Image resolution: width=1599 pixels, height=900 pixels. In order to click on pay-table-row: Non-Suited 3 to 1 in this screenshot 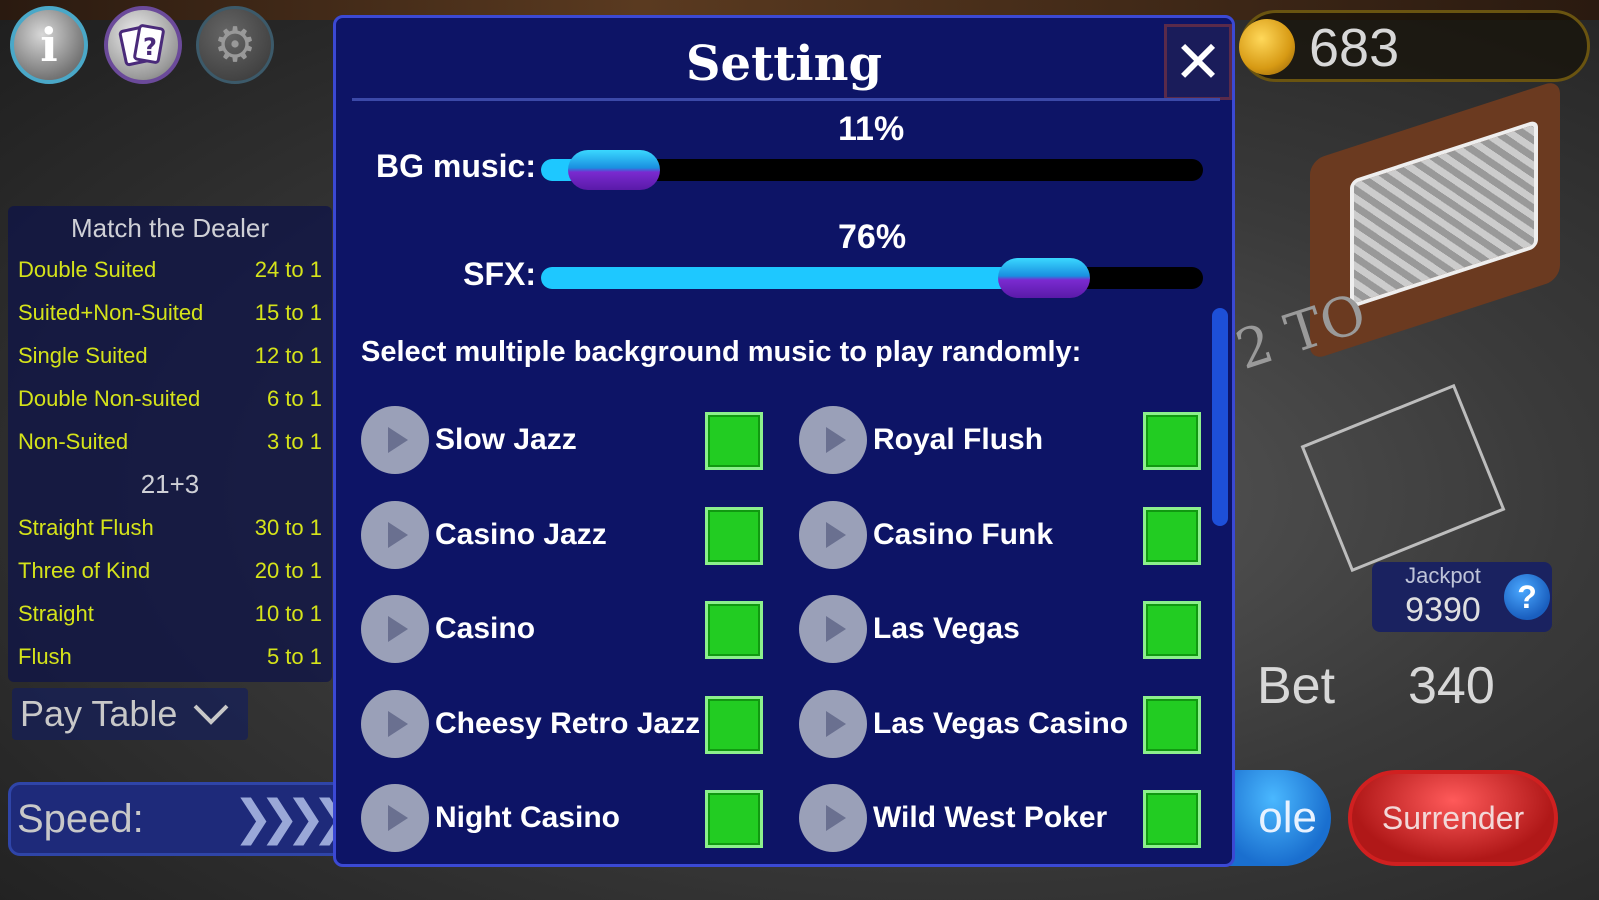, I will do `click(170, 441)`.